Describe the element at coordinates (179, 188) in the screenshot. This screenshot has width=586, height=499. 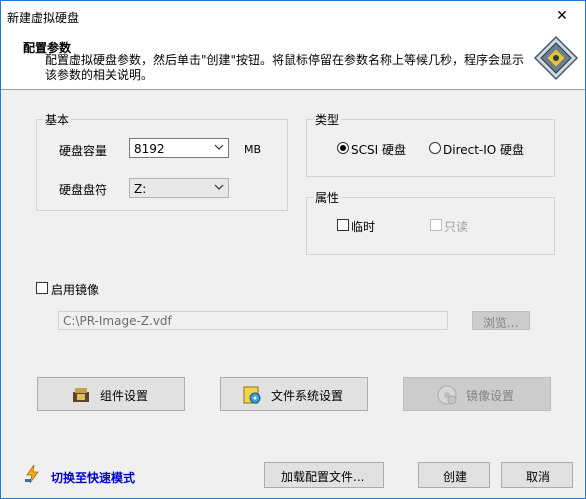
I see `drive-letter-combo: Z:` at that location.